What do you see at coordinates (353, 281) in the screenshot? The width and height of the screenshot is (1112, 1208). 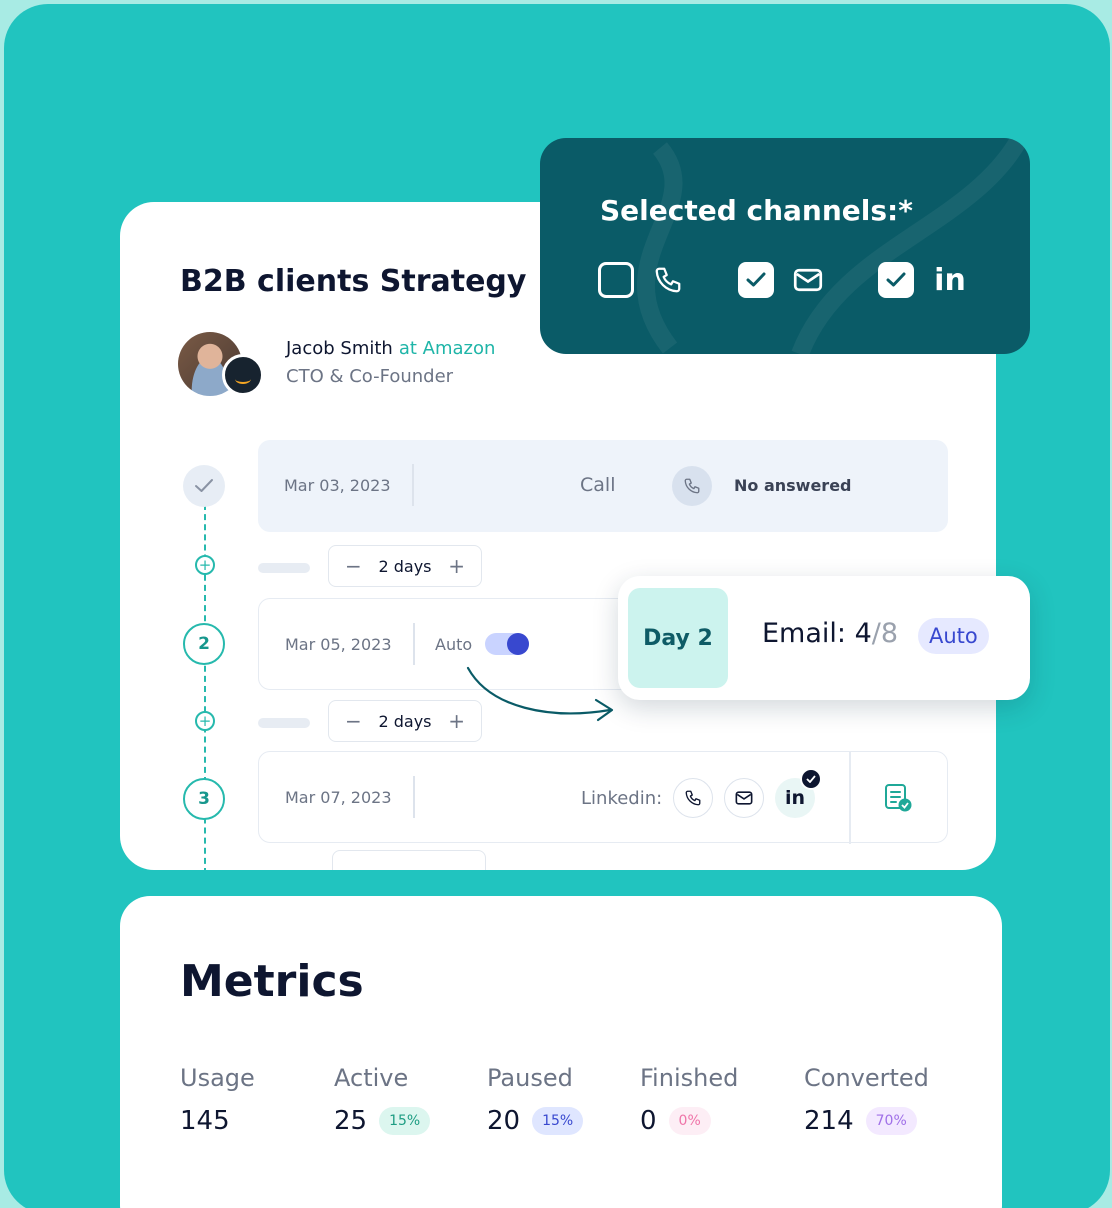 I see `strategy-title: B2B clients Strategy` at bounding box center [353, 281].